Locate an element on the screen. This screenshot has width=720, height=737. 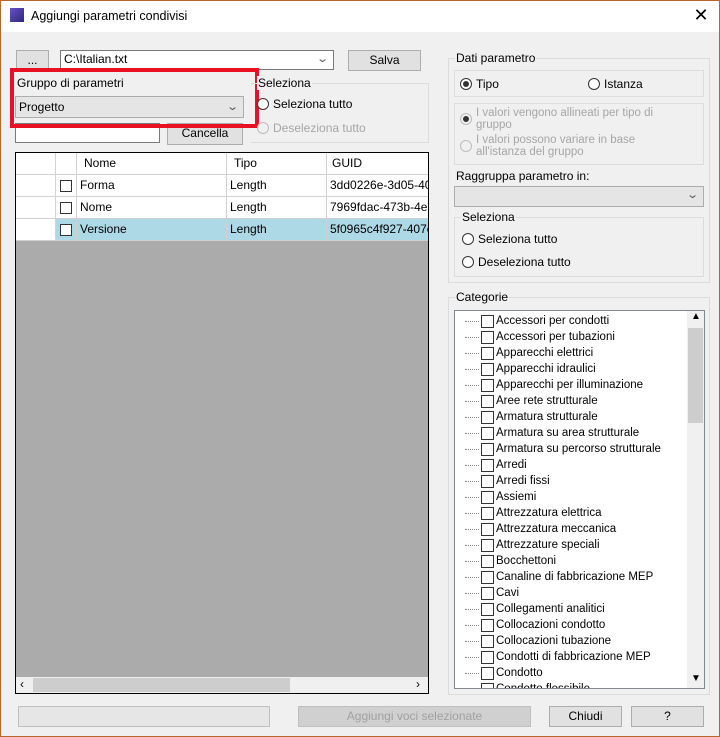
category-item: Accessori per condotti is located at coordinates (537, 321).